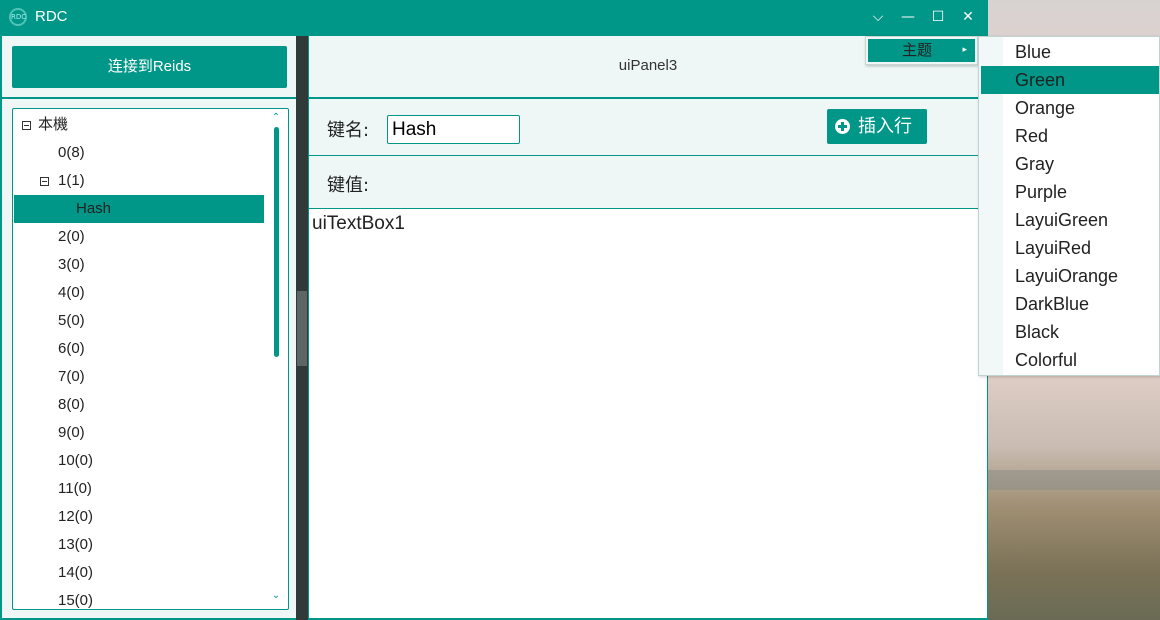 The height and width of the screenshot is (620, 1160). I want to click on theme-item-orange: Orange, so click(1070, 108).